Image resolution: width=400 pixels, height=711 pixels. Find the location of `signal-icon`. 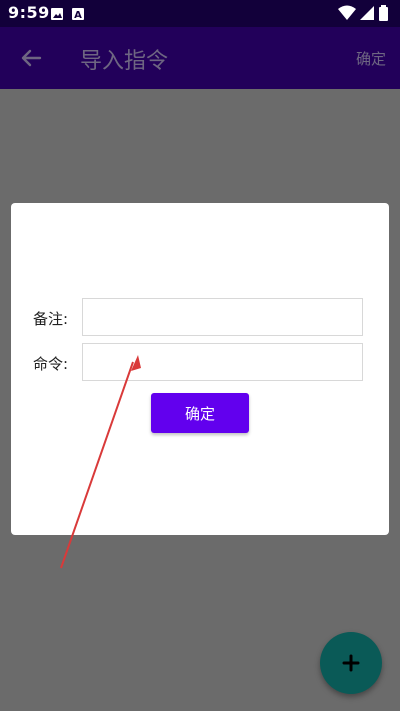

signal-icon is located at coordinates (367, 13).